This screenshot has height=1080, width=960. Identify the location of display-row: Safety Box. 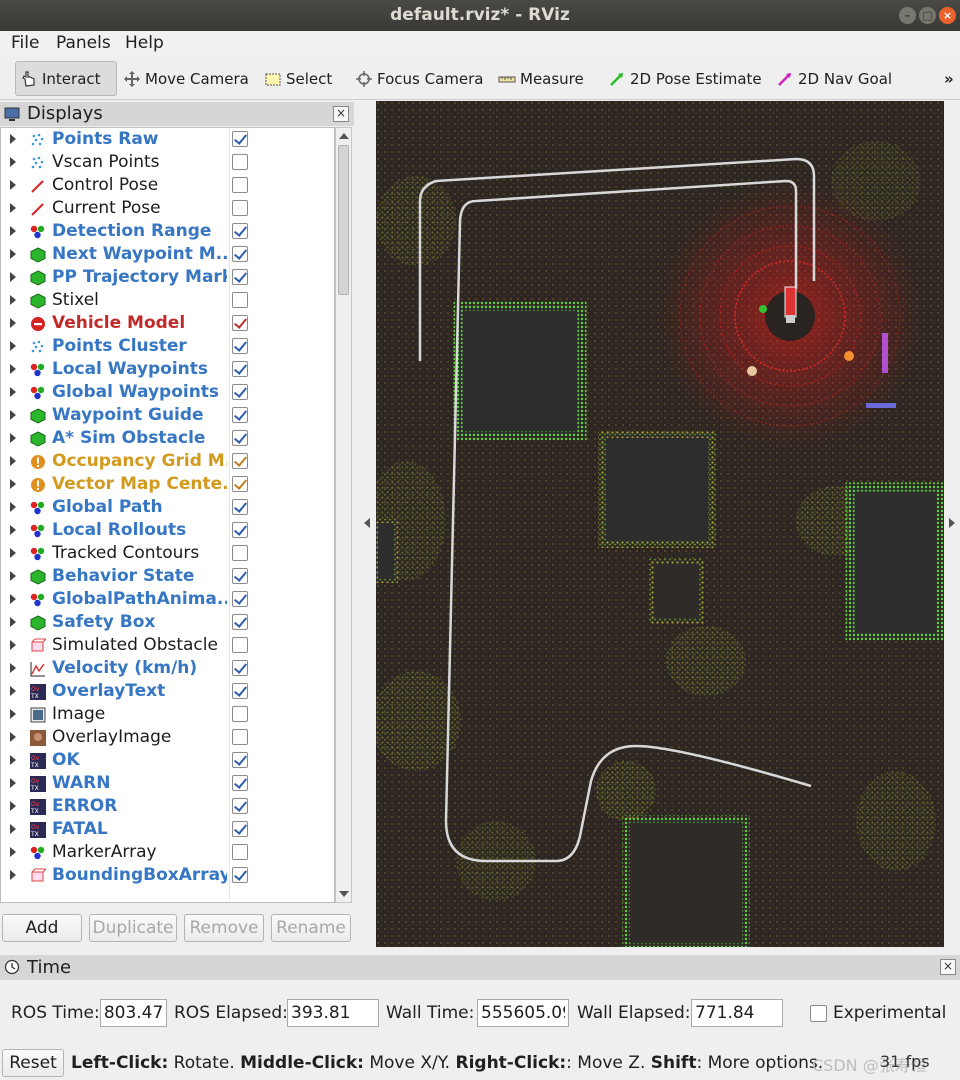
(167, 622).